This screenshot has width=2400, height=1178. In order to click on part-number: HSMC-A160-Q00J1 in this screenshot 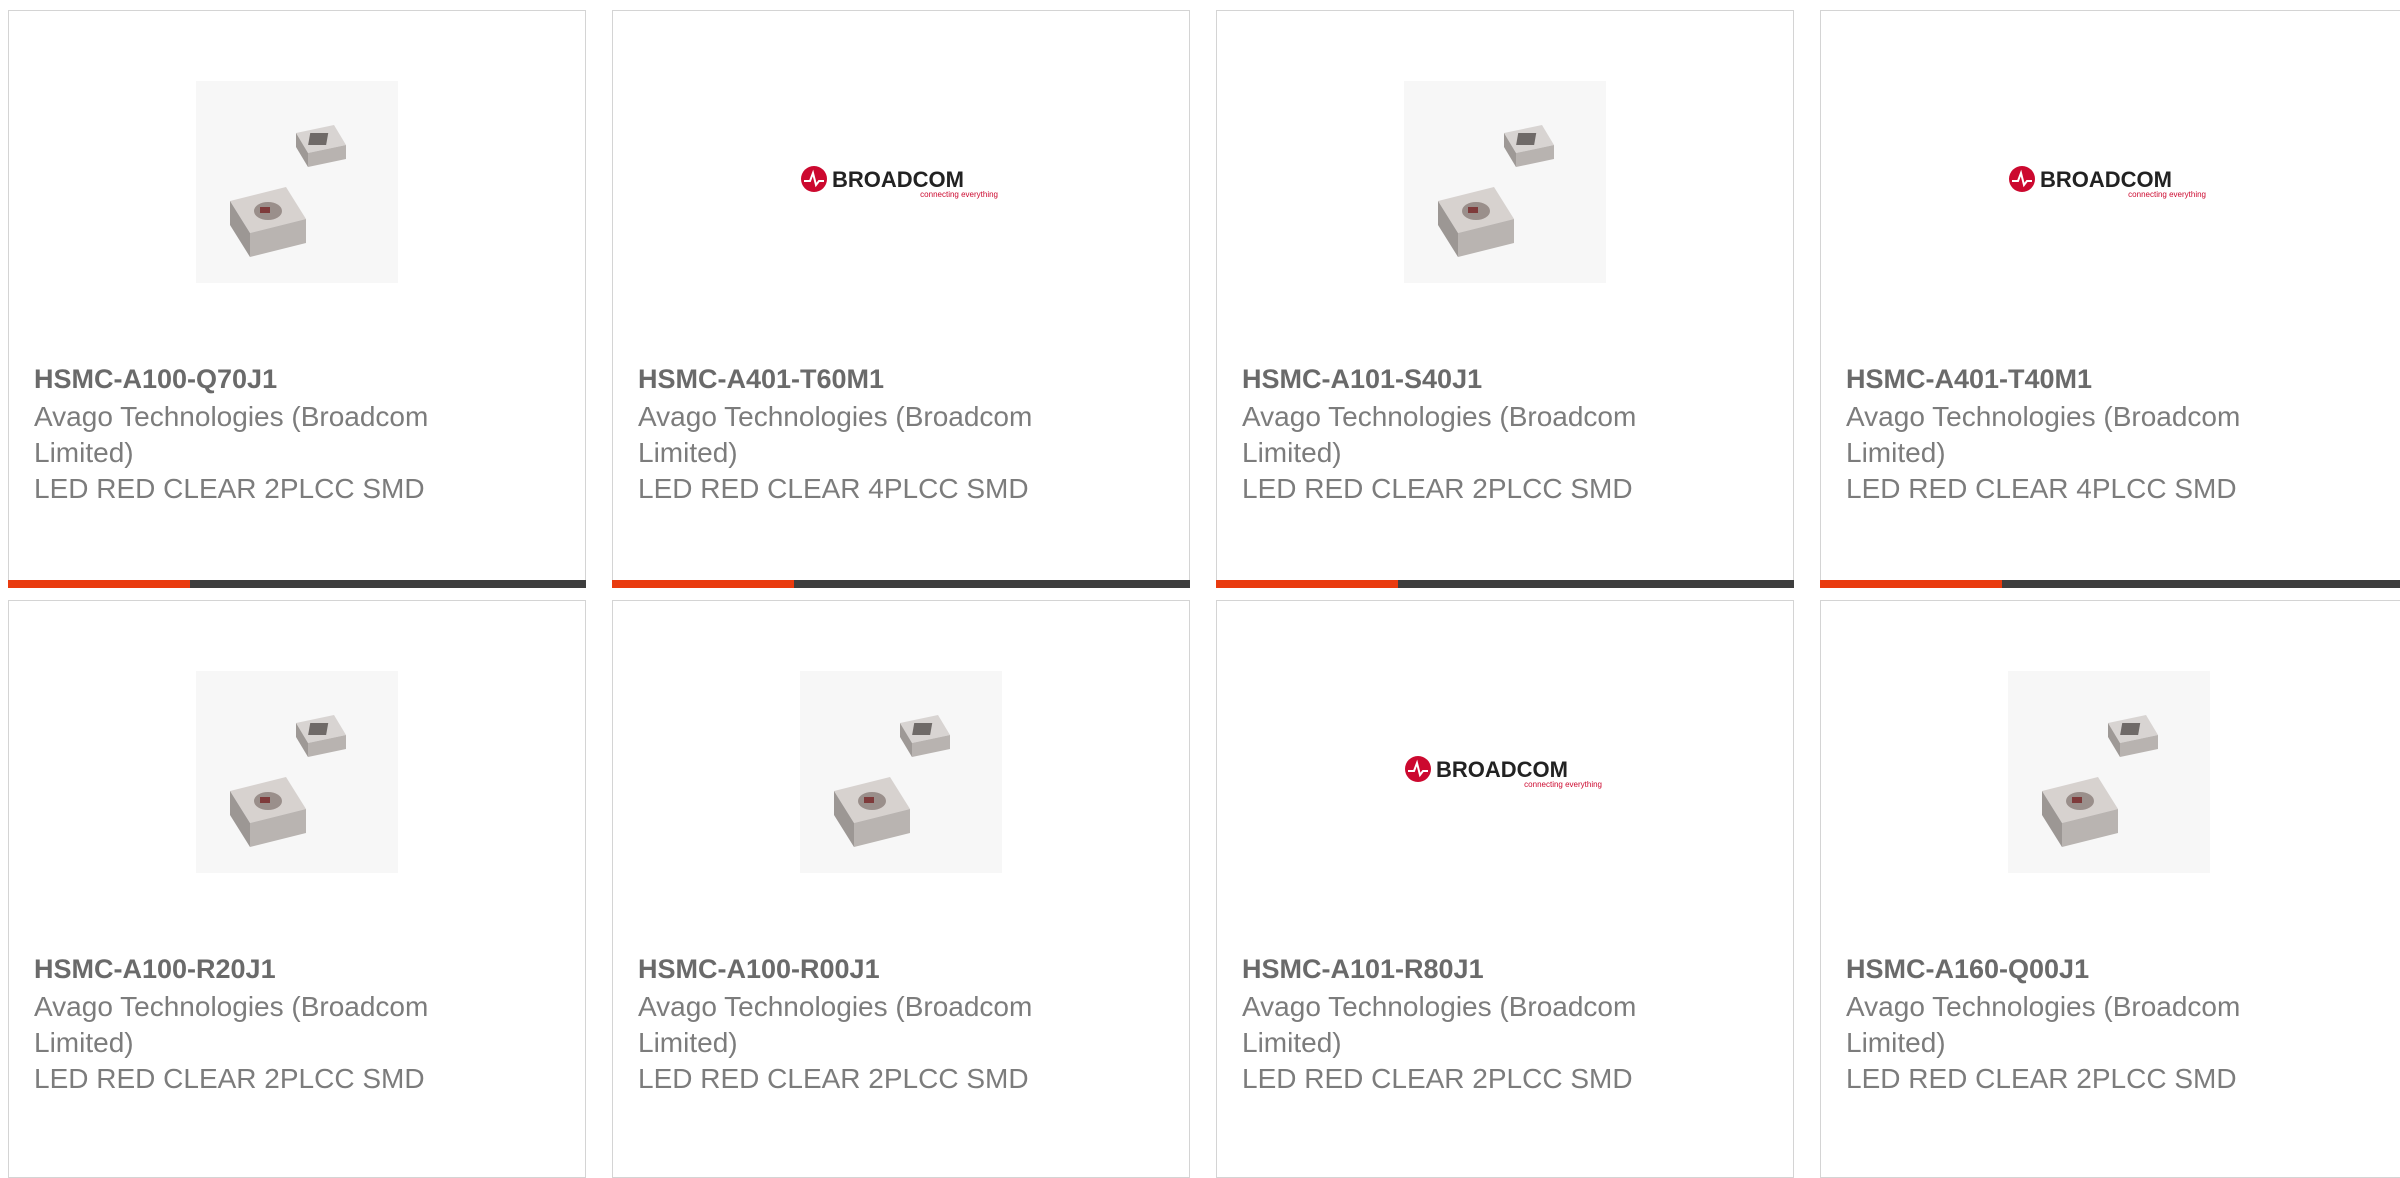, I will do `click(2081, 969)`.